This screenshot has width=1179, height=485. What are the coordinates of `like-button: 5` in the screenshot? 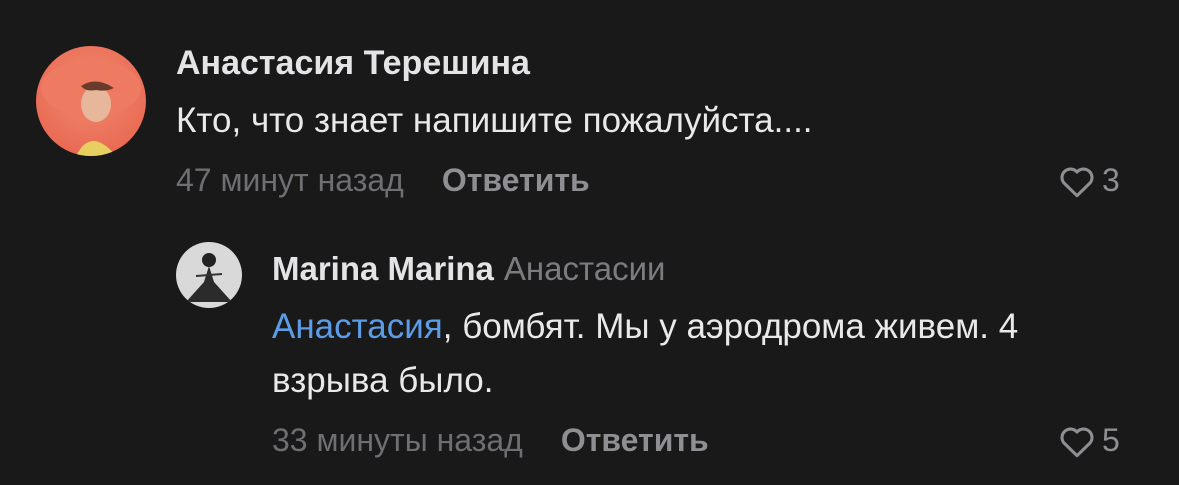 It's located at (1089, 440).